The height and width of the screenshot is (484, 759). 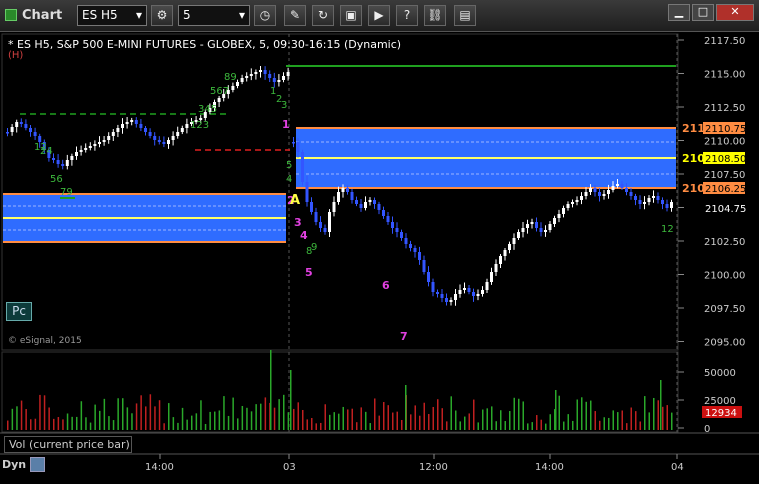 What do you see at coordinates (679, 12) in the screenshot?
I see `minimize-icon: ▁` at bounding box center [679, 12].